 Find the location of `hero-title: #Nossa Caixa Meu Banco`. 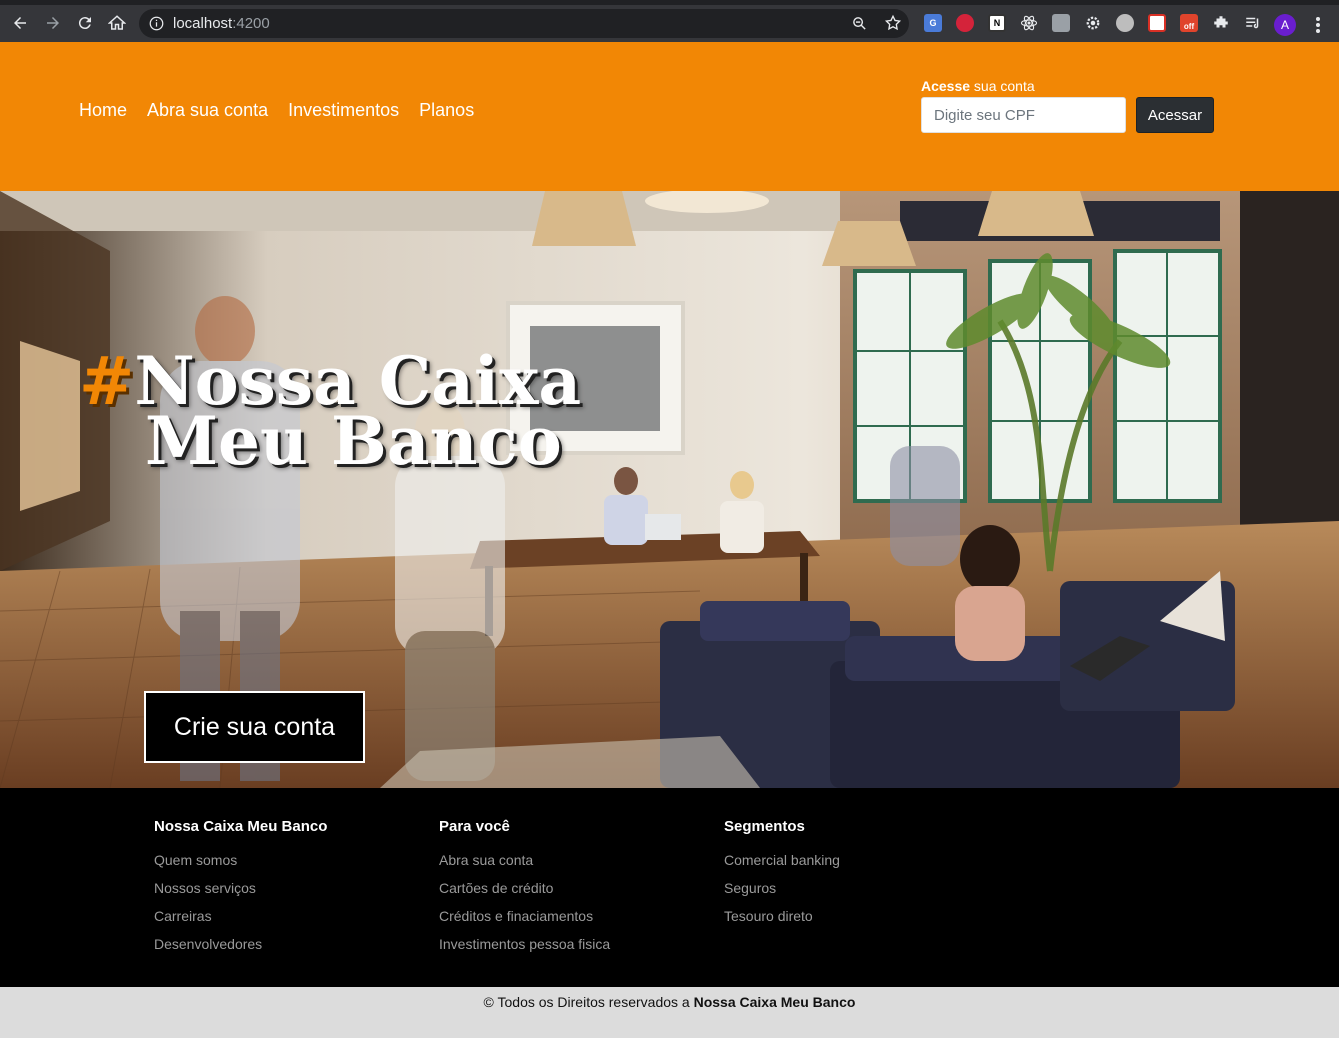

hero-title: #Nossa Caixa Meu Banco is located at coordinates (330, 414).